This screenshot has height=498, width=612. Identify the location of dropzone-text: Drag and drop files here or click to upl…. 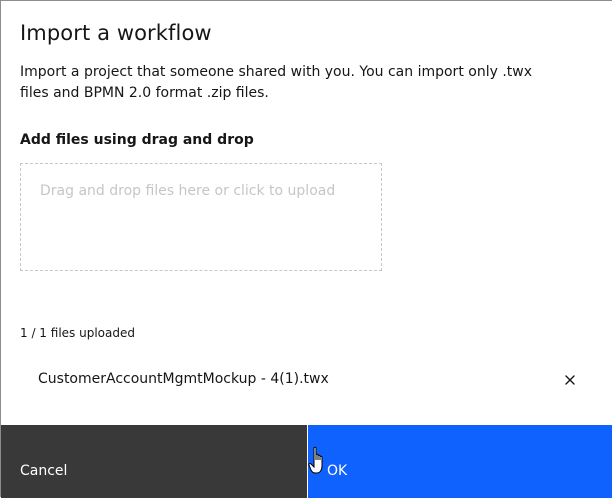
(188, 191).